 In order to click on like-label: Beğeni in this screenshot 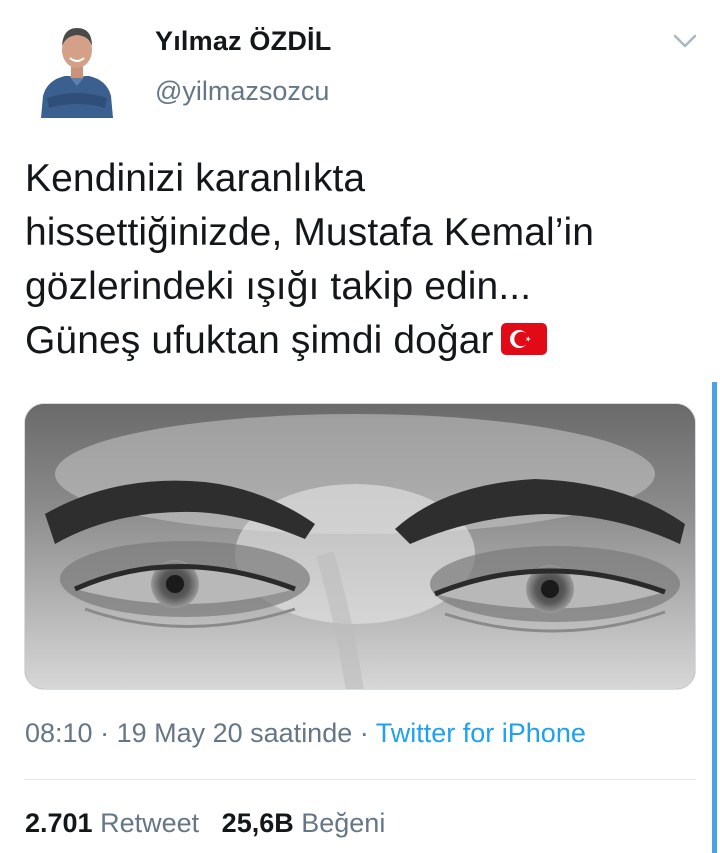, I will do `click(343, 823)`.